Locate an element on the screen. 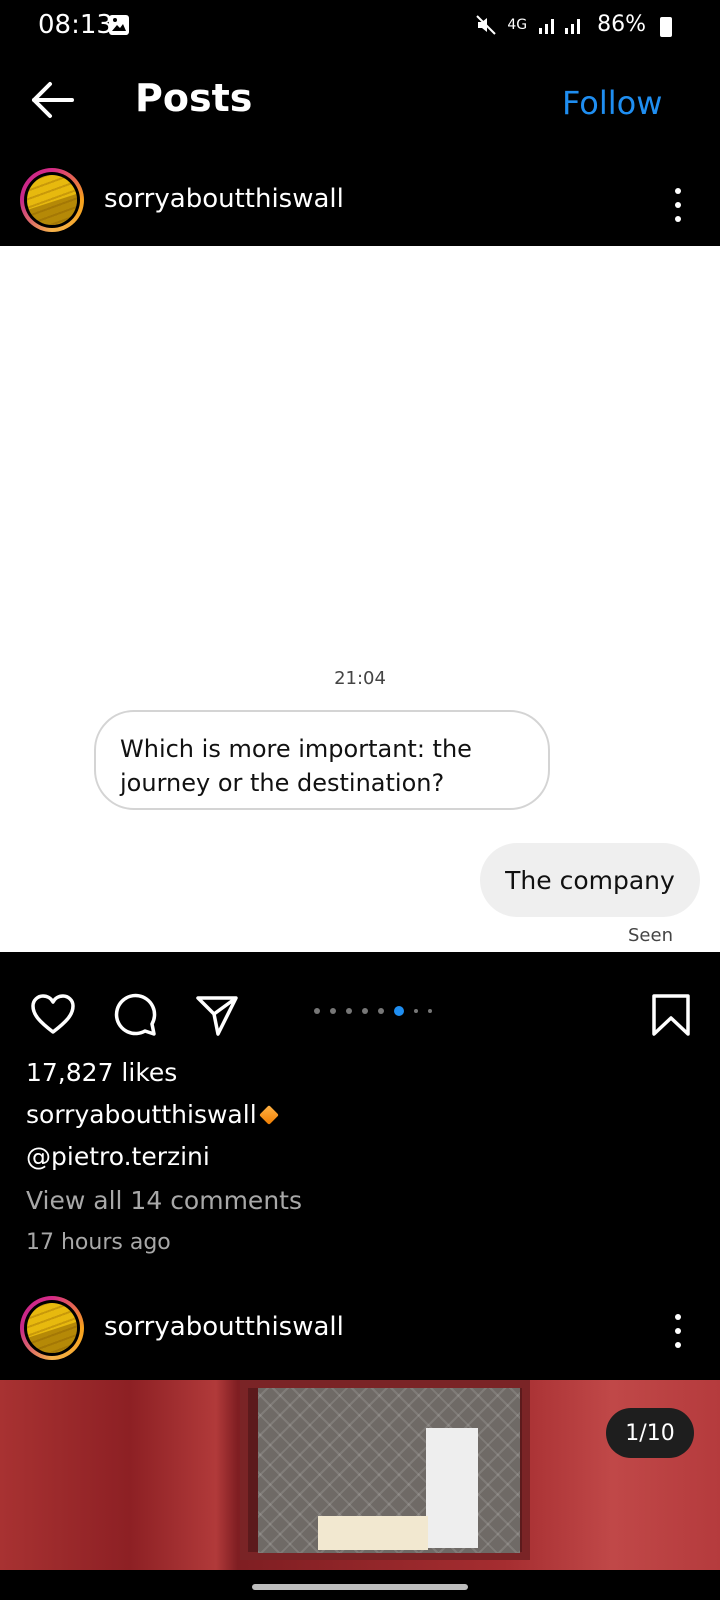 The image size is (720, 1600). status-indicators: 4G 86% is located at coordinates (573, 24).